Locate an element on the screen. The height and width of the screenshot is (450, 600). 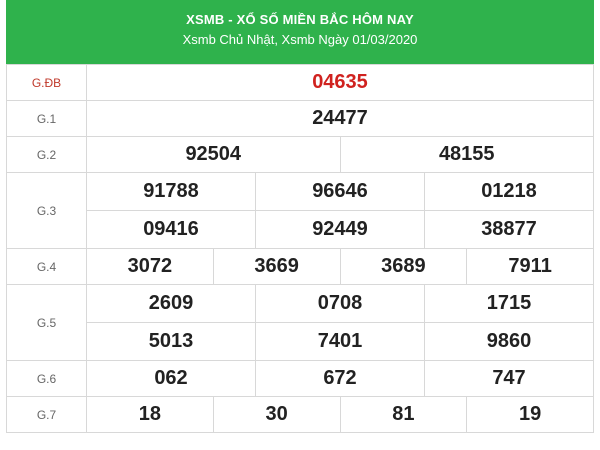
row-prize-3: 09416 92449 38877 is located at coordinates (300, 229).